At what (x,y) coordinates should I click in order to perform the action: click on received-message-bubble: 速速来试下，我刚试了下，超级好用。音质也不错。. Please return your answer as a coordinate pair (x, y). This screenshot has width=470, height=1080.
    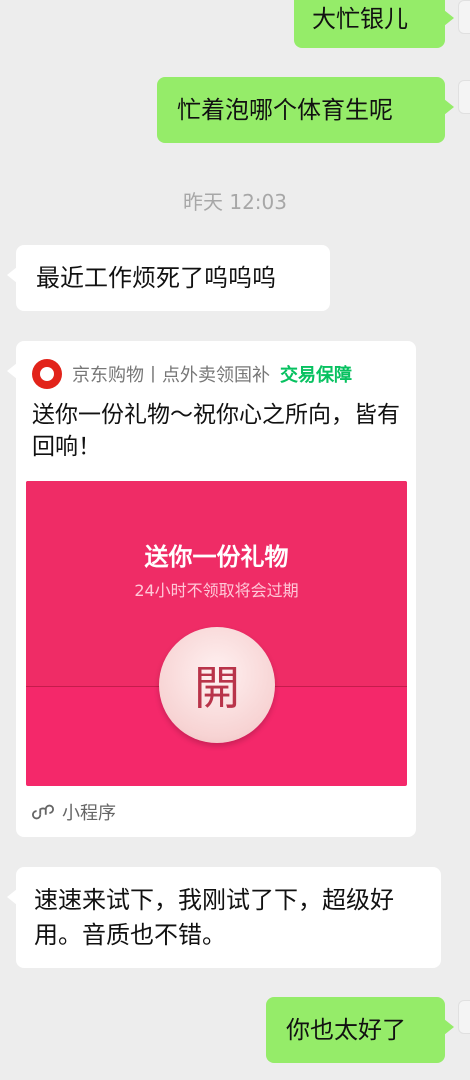
    Looking at the image, I should click on (224, 917).